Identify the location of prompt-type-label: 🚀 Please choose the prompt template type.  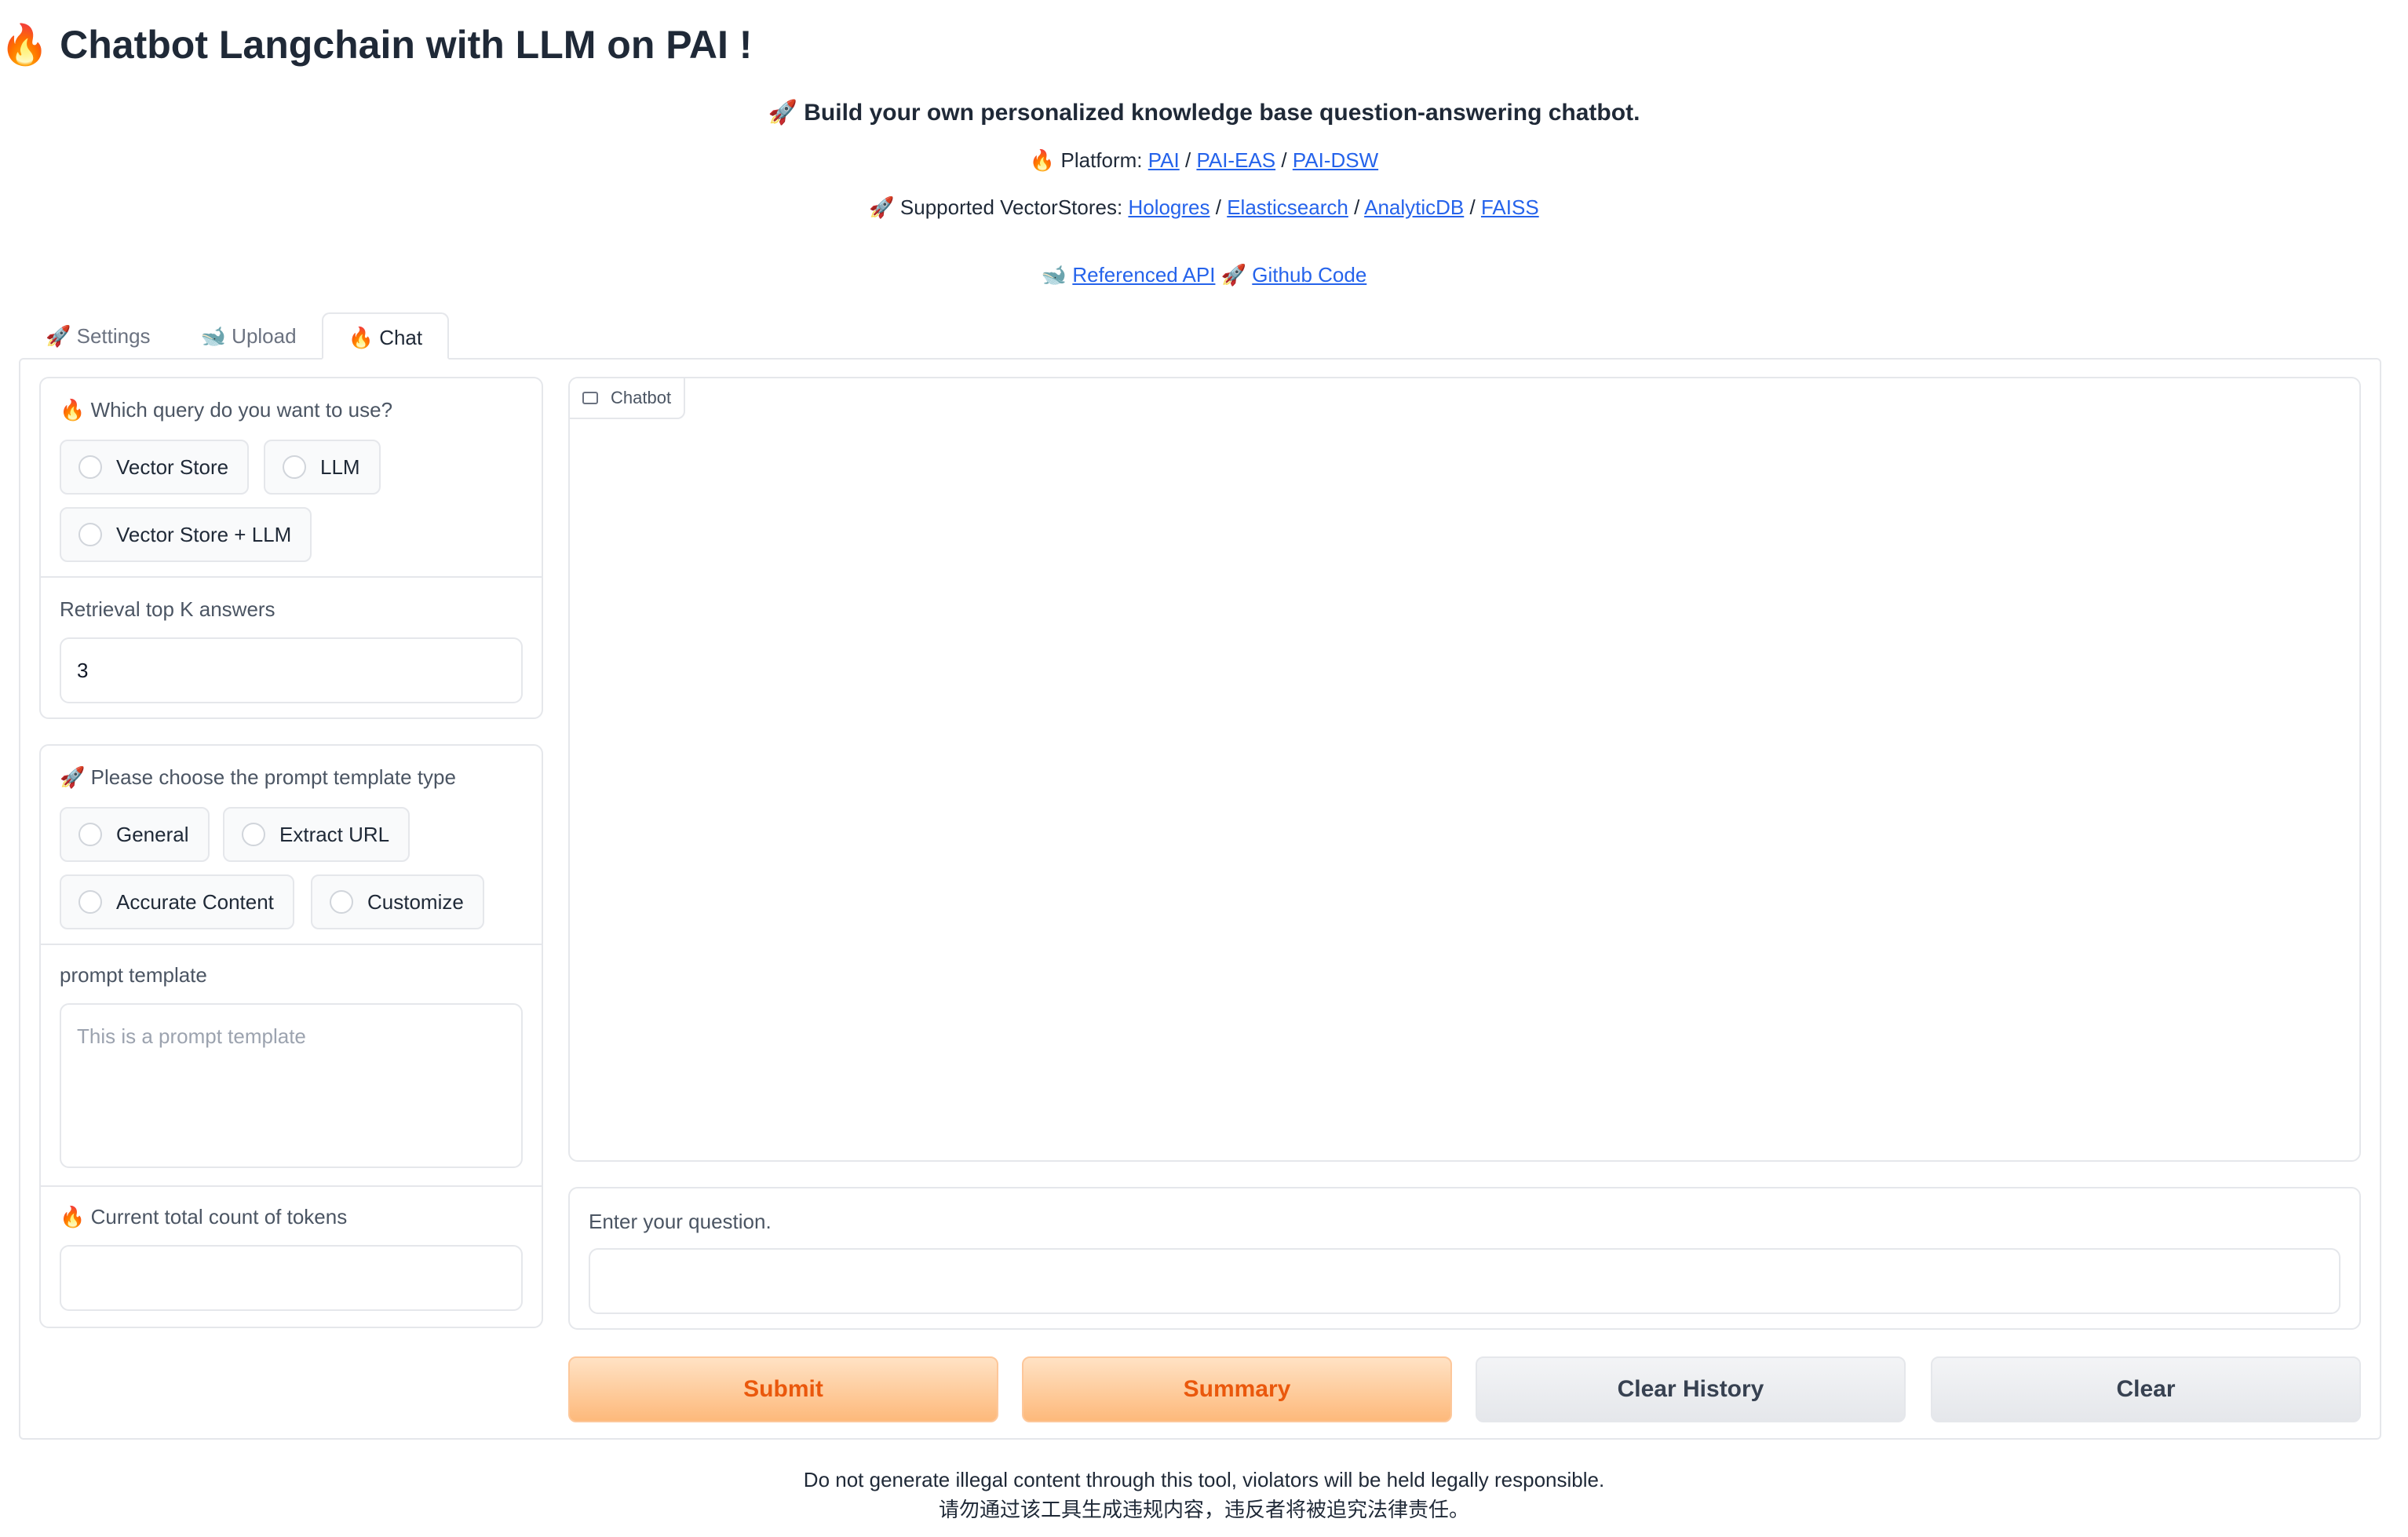
(258, 777).